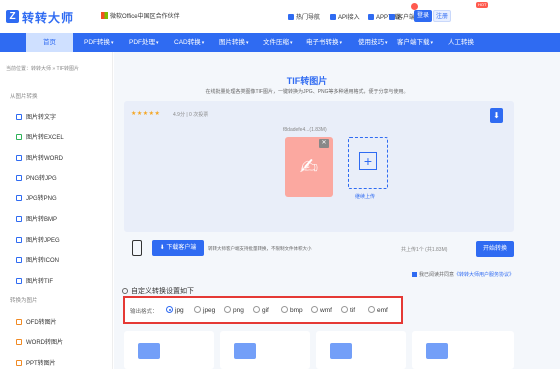 Image resolution: width=560 pixels, height=369 pixels. Describe the element at coordinates (234, 310) in the screenshot. I see `format-option-png: png` at that location.